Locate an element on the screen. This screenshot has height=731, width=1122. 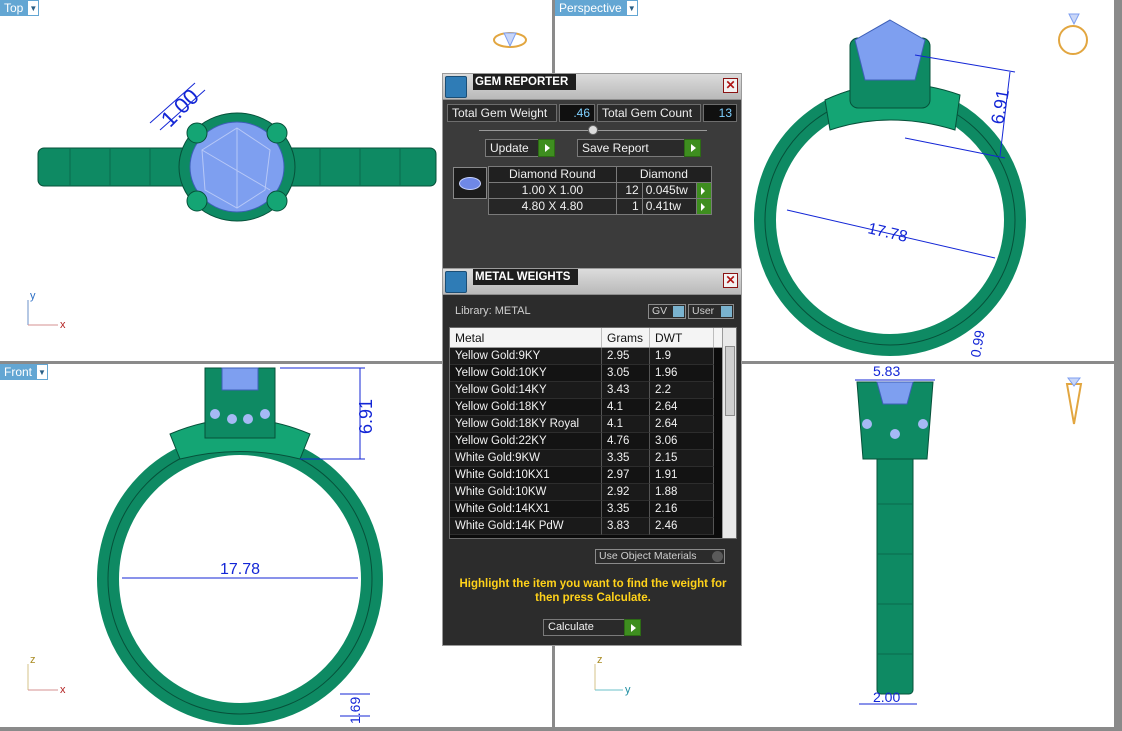
metal-weights-titlebar: METAL WEIGHTS ✕ is located at coordinates (592, 282).